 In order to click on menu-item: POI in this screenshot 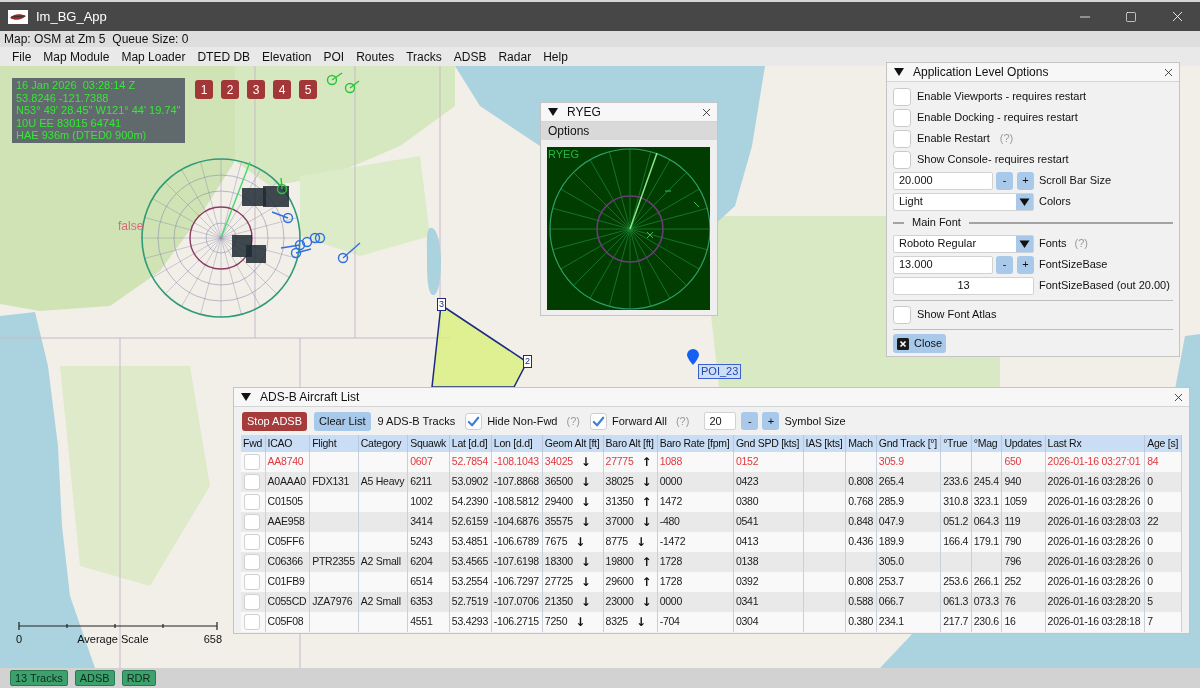, I will do `click(334, 56)`.